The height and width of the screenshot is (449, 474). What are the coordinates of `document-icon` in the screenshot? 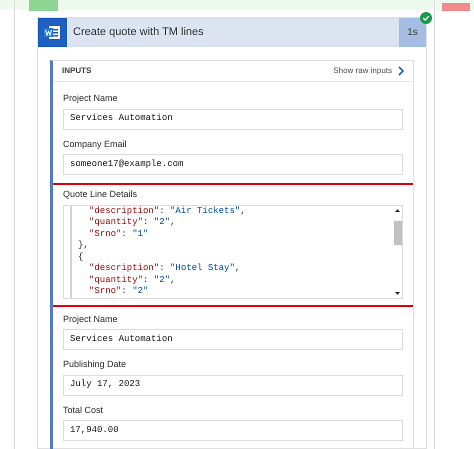 It's located at (52, 32).